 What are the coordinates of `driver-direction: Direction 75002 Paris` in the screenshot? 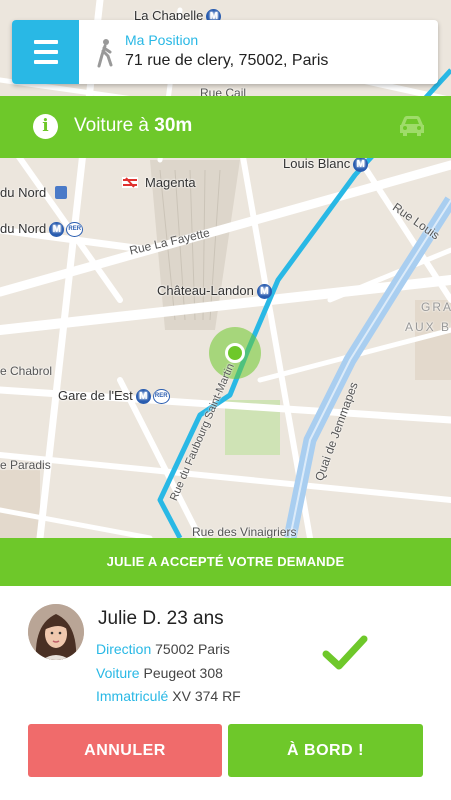 It's located at (163, 649).